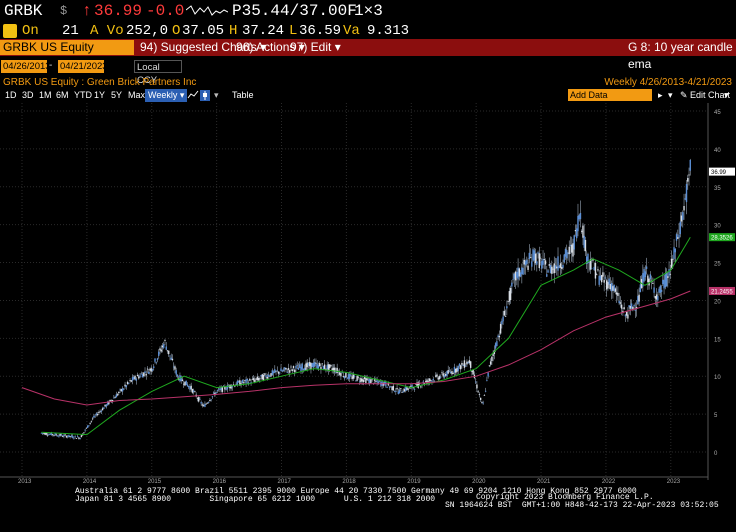  I want to click on open-label: O, so click(176, 31).